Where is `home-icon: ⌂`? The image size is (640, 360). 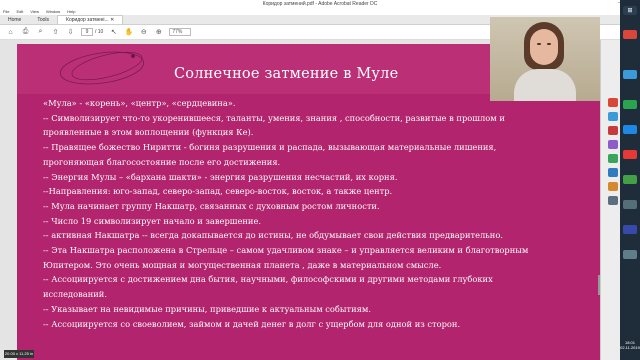 home-icon: ⌂ is located at coordinates (10, 32).